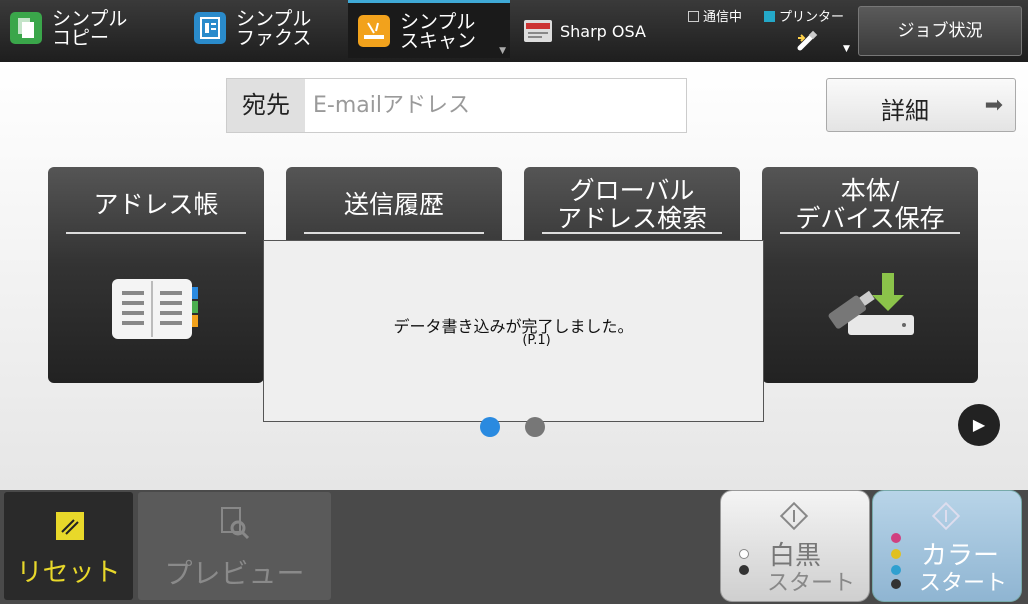  What do you see at coordinates (940, 31) in the screenshot?
I see `job-status-button: ジョブ状況` at bounding box center [940, 31].